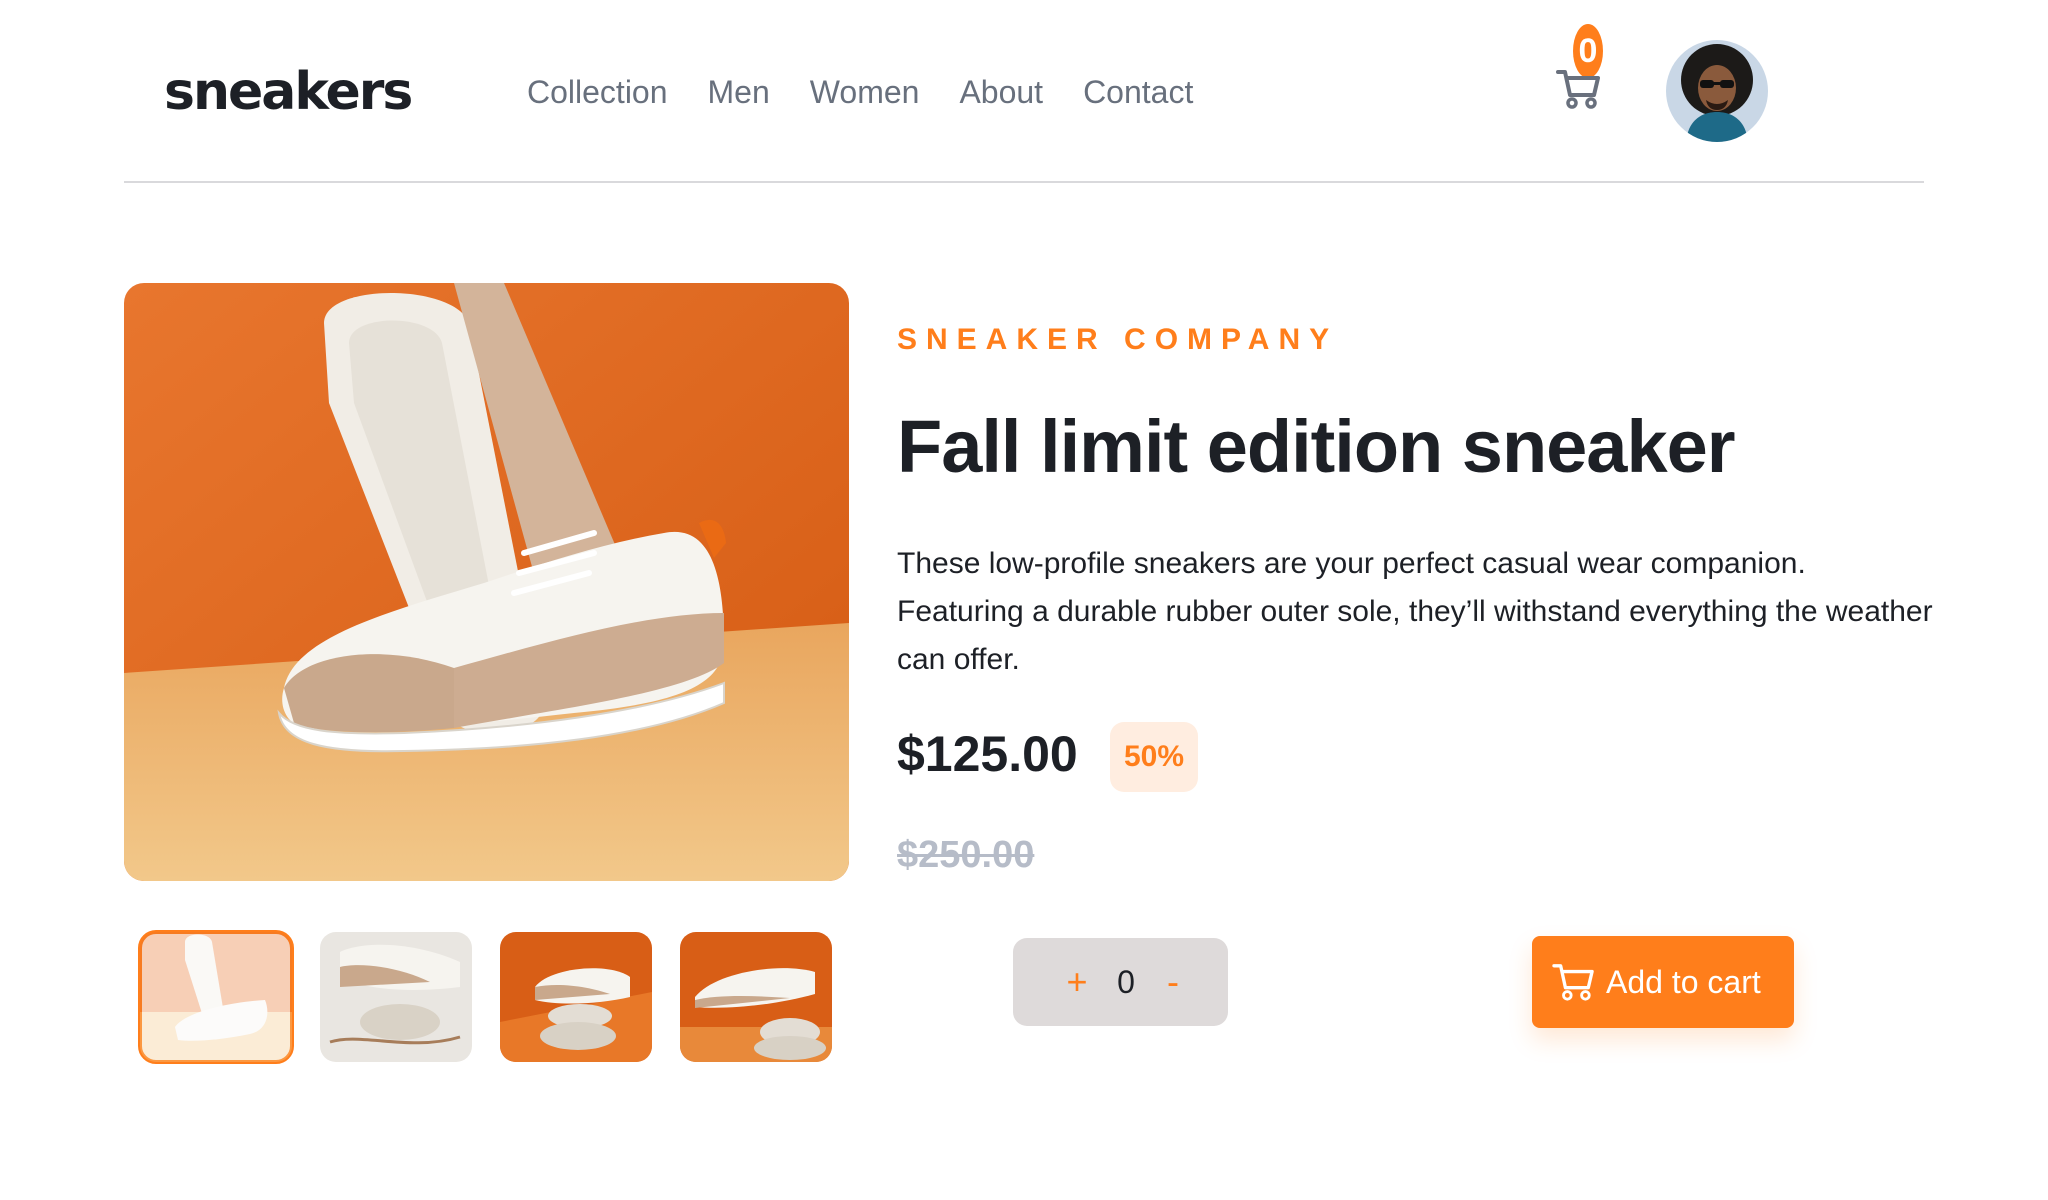 This screenshot has height=1200, width=2048. I want to click on nav-item-collection: Collection, so click(597, 92).